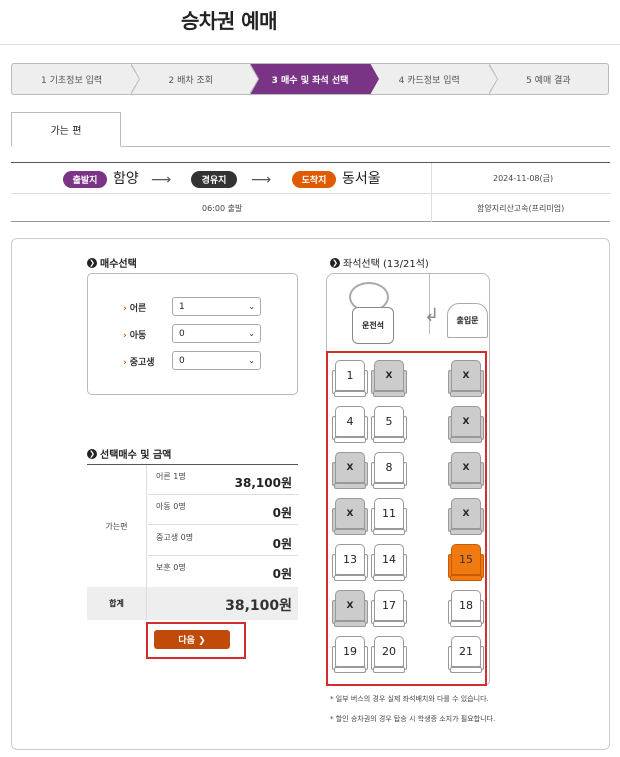 The image size is (620, 757). I want to click on via-badge: 경유지, so click(214, 179).